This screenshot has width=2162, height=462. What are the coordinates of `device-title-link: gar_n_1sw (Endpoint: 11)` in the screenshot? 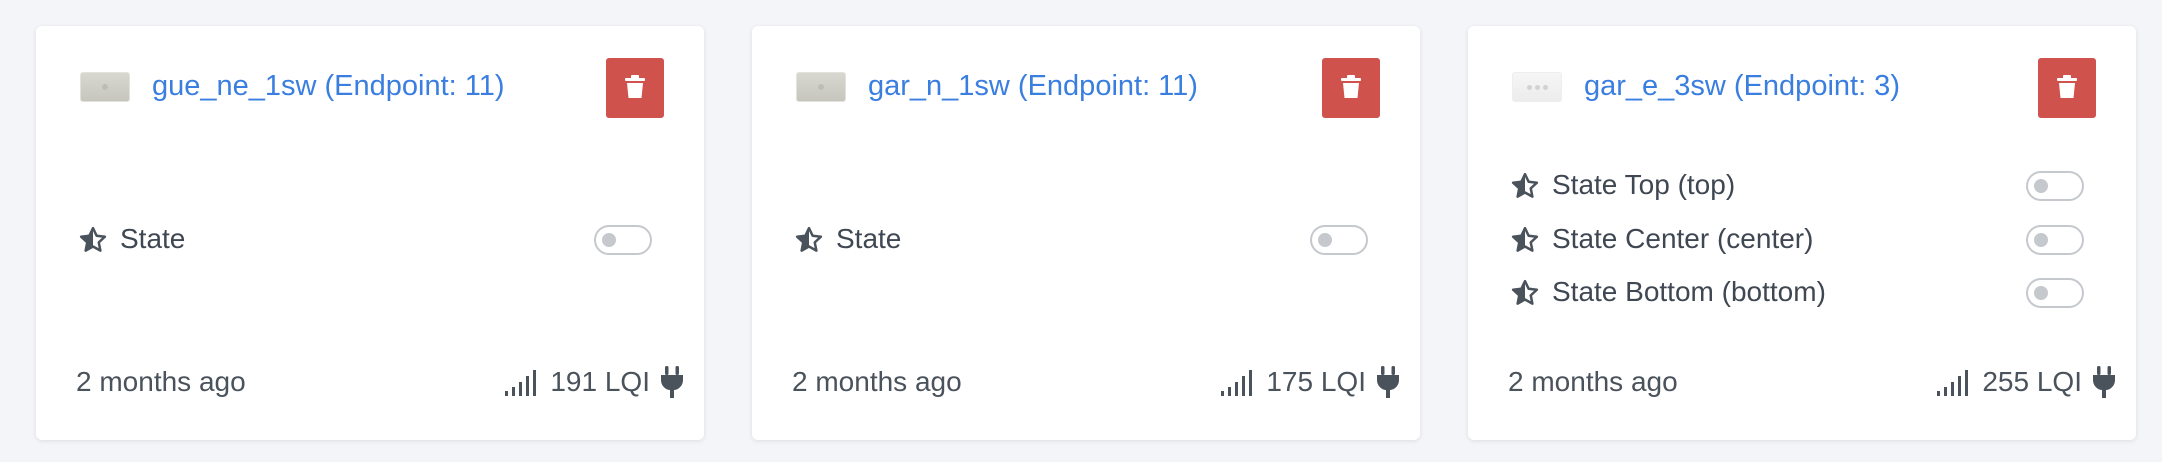 It's located at (1033, 86).